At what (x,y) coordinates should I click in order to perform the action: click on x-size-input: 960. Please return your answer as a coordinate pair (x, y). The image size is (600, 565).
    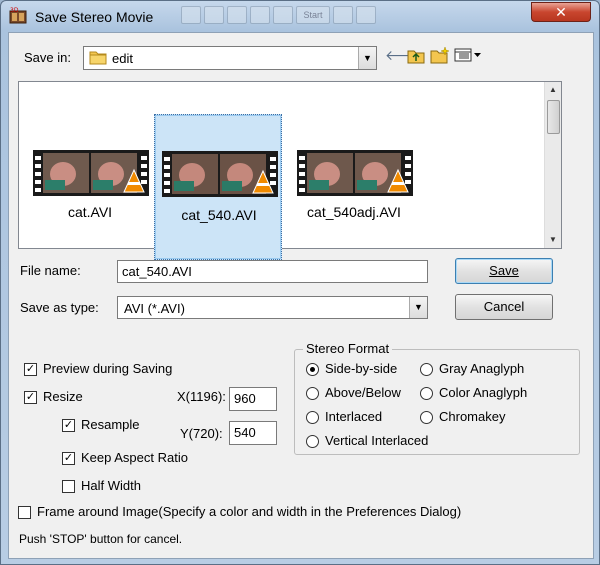
    Looking at the image, I should click on (253, 399).